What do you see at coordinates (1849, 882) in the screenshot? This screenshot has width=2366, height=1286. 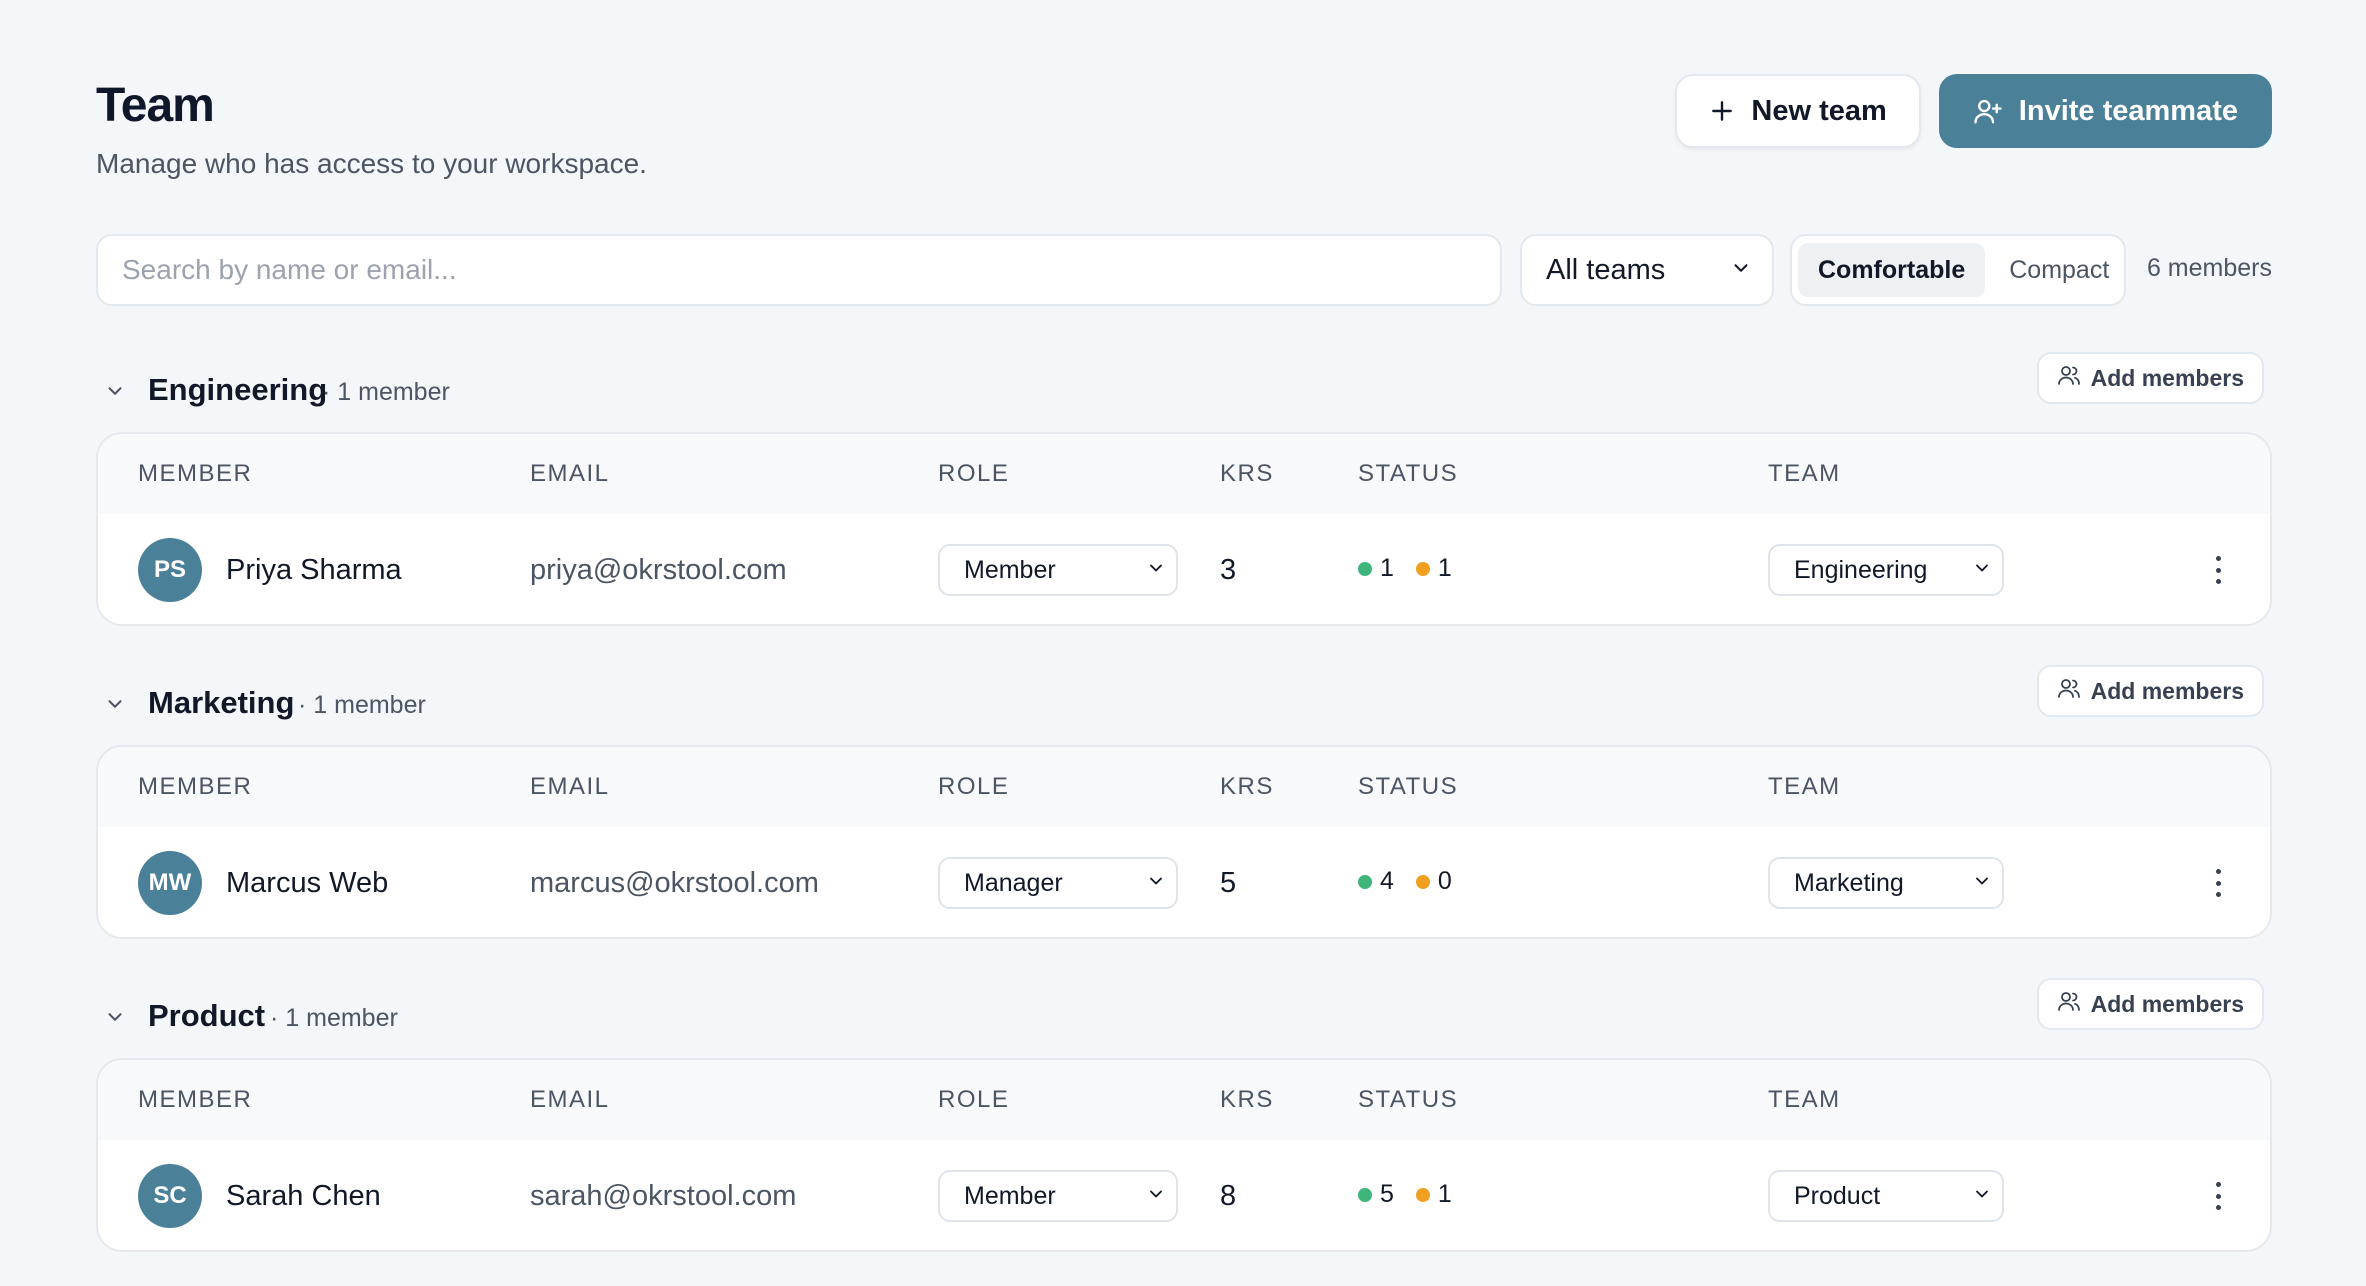 I see `team-value: Marketing` at bounding box center [1849, 882].